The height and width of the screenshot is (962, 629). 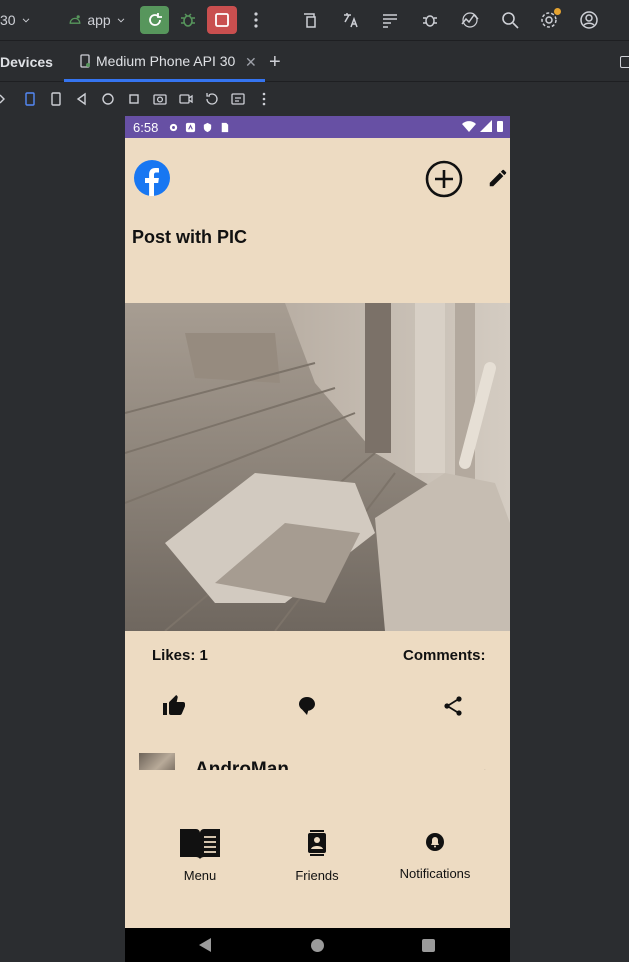 What do you see at coordinates (307, 706) in the screenshot?
I see `comment-bubble-icon` at bounding box center [307, 706].